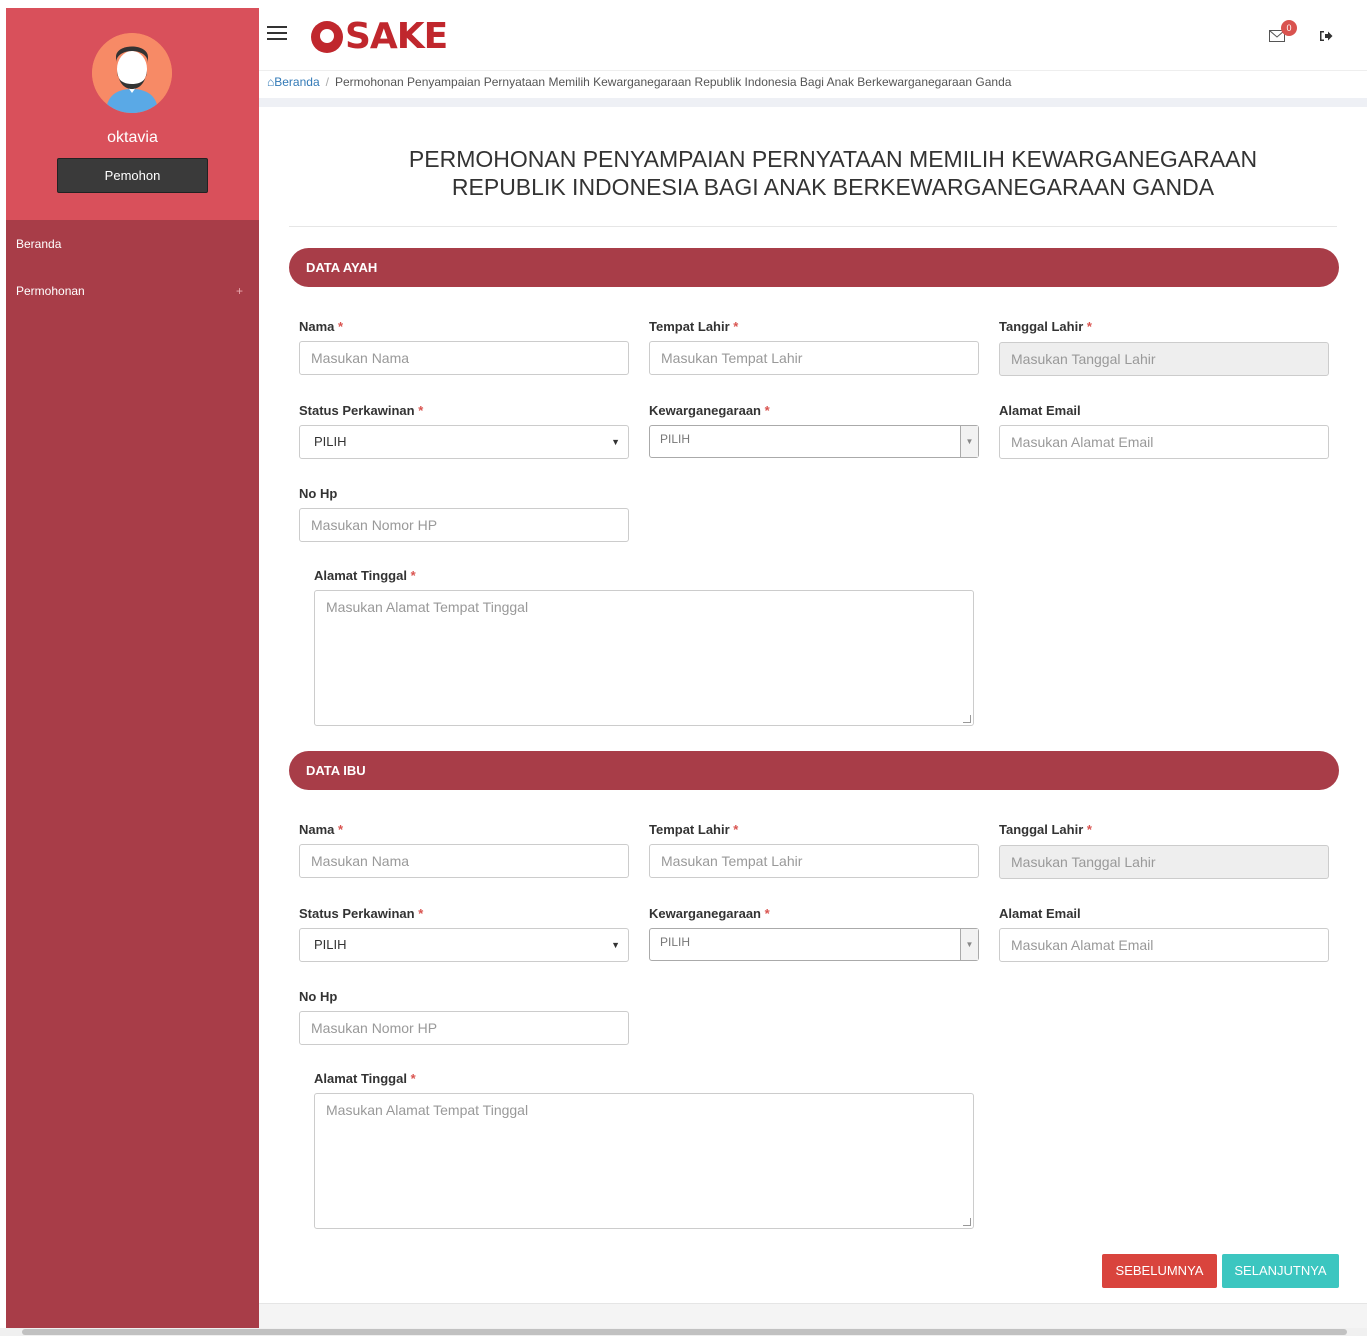 The height and width of the screenshot is (1336, 1367). I want to click on top-header: SAKE 0, so click(813, 39).